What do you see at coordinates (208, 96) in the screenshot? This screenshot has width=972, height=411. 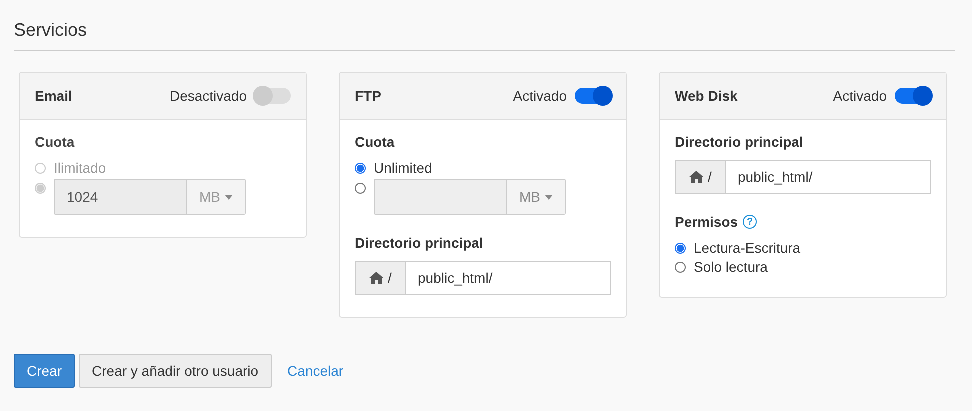 I see `status-label: Desactivado` at bounding box center [208, 96].